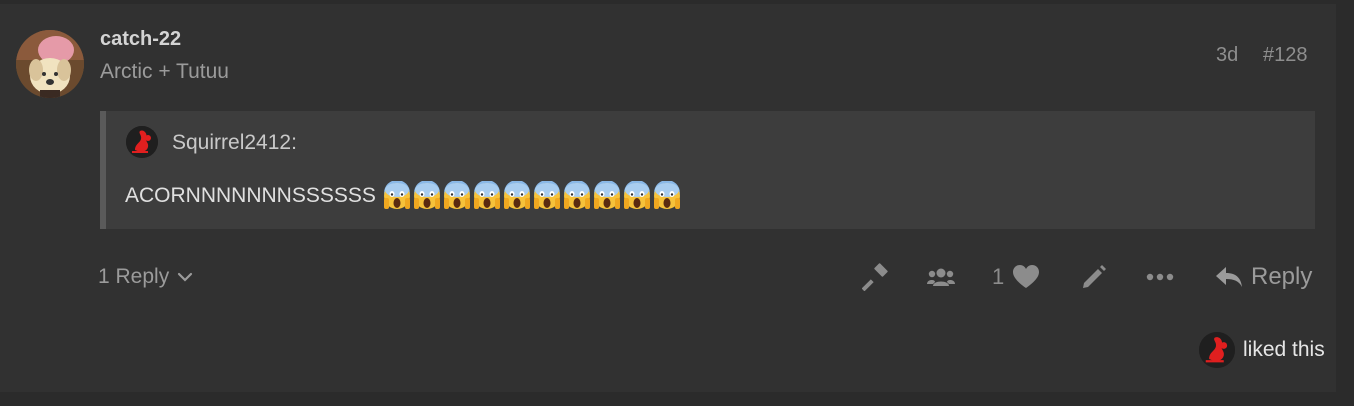 The image size is (1354, 406). What do you see at coordinates (668, 277) in the screenshot?
I see `post-actions: 1 Reply` at bounding box center [668, 277].